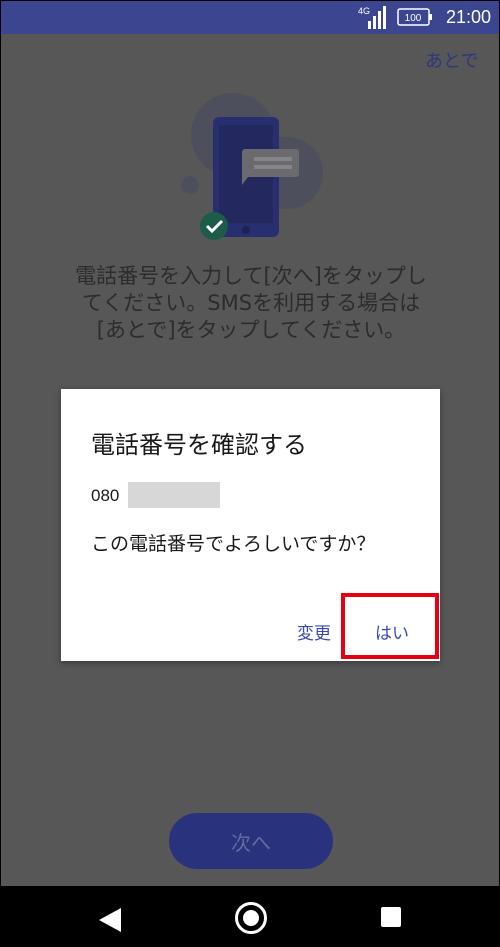 The width and height of the screenshot is (500, 947). Describe the element at coordinates (372, 17) in the screenshot. I see `signal-icon: 4G` at that location.